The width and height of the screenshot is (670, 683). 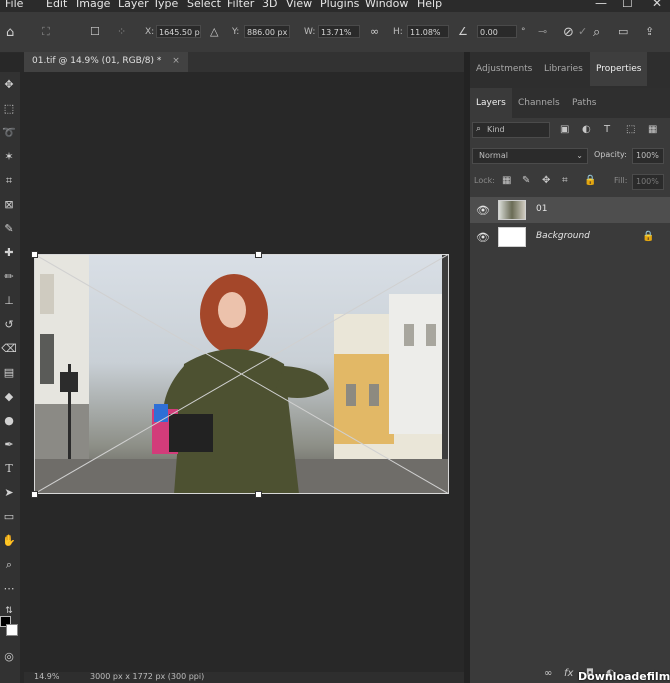 What do you see at coordinates (523, 32) in the screenshot?
I see `angle-unit: °` at bounding box center [523, 32].